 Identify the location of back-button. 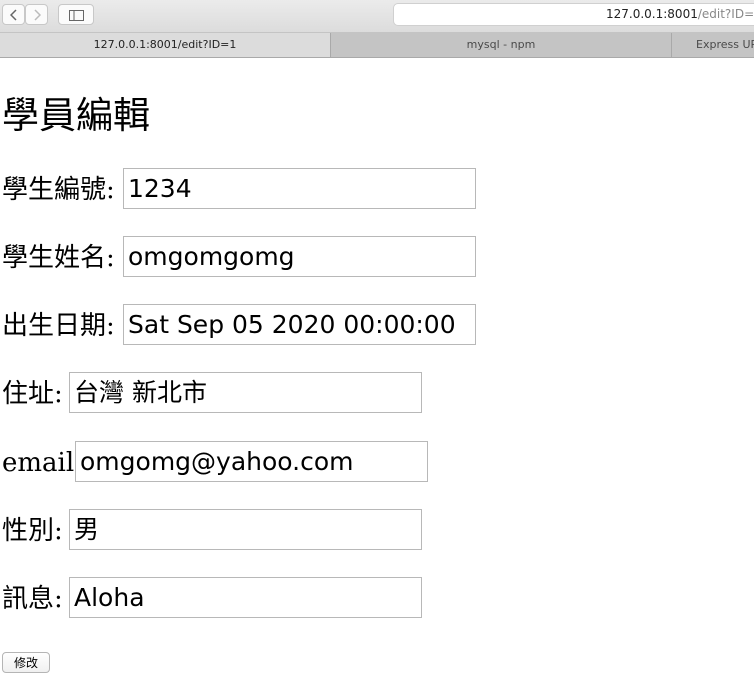
(13, 14).